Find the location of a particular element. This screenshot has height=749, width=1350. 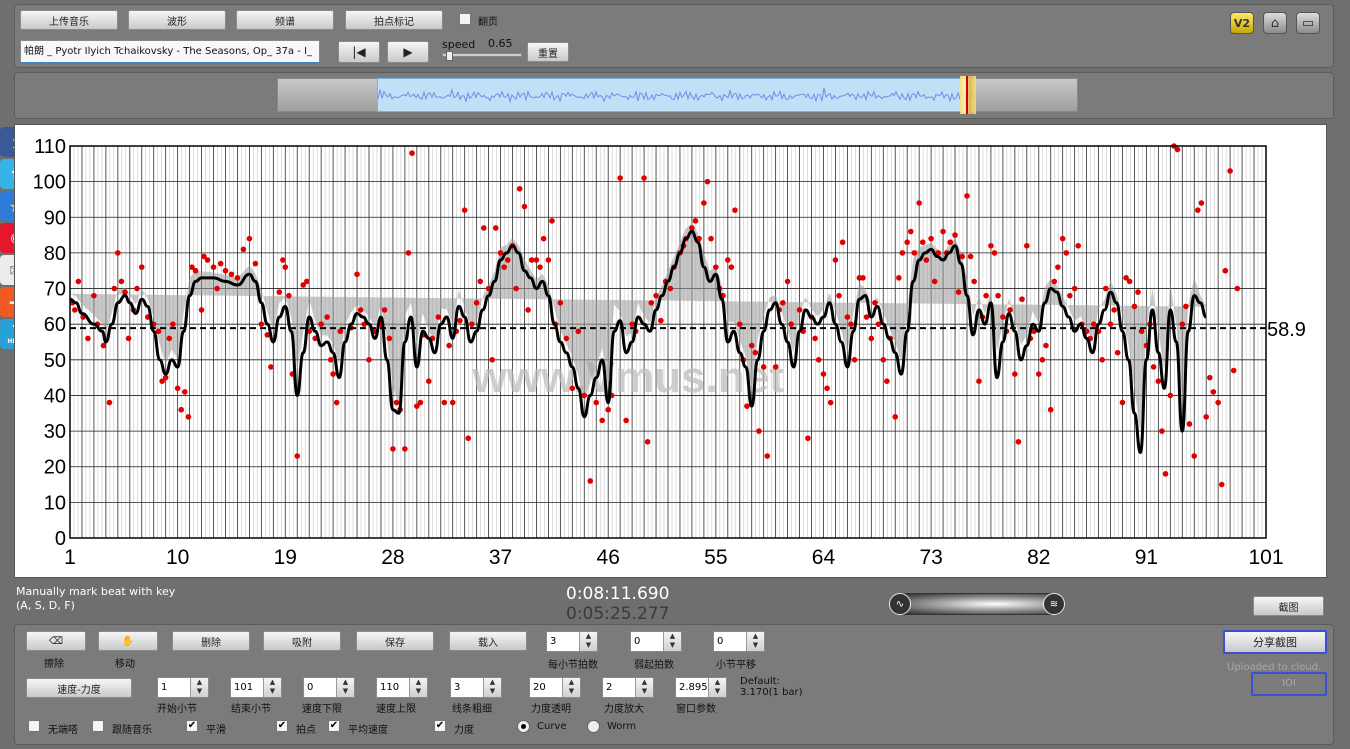

move-button: ✋ is located at coordinates (128, 641).